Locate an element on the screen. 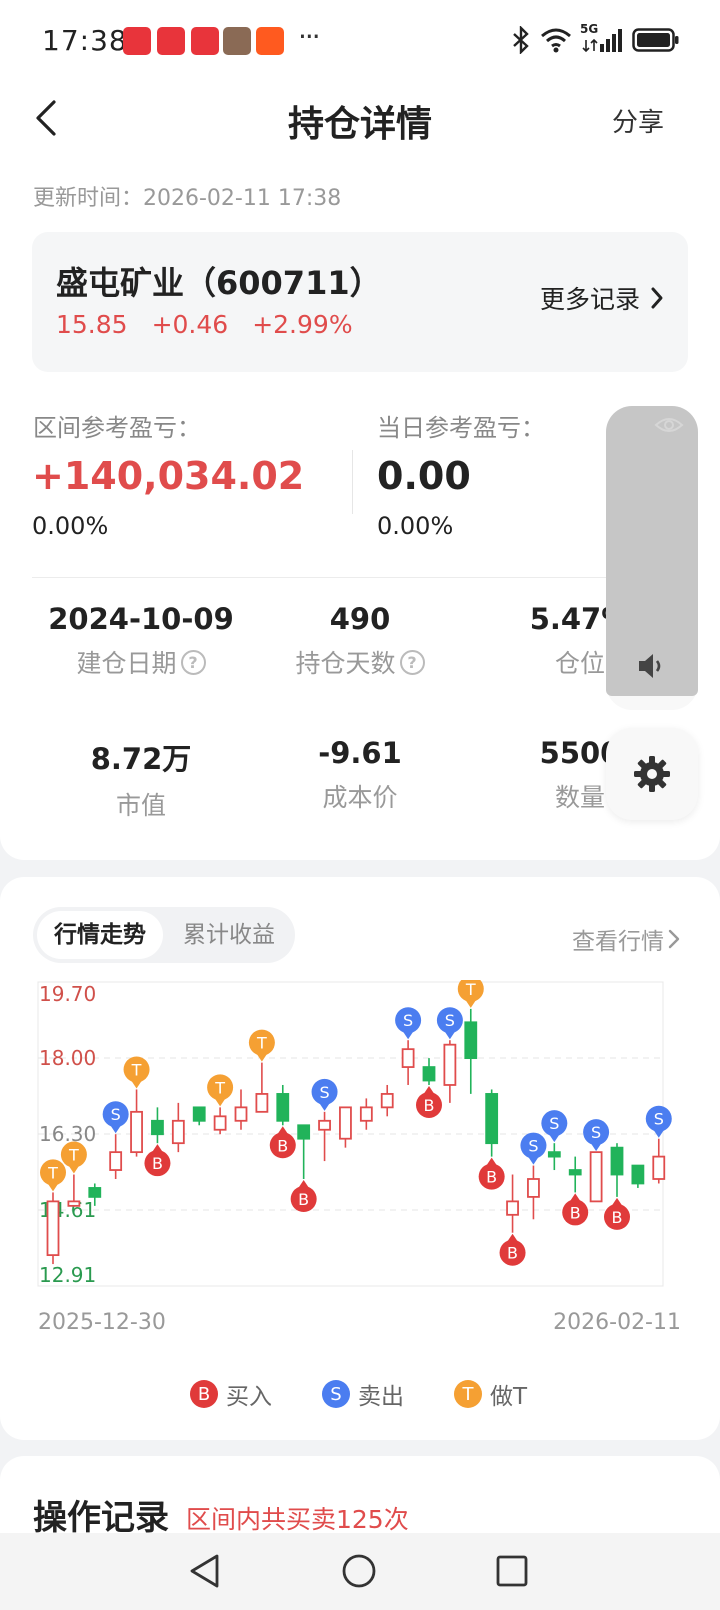 The width and height of the screenshot is (720, 1610). view-market-link: 查看行情 is located at coordinates (626, 939).